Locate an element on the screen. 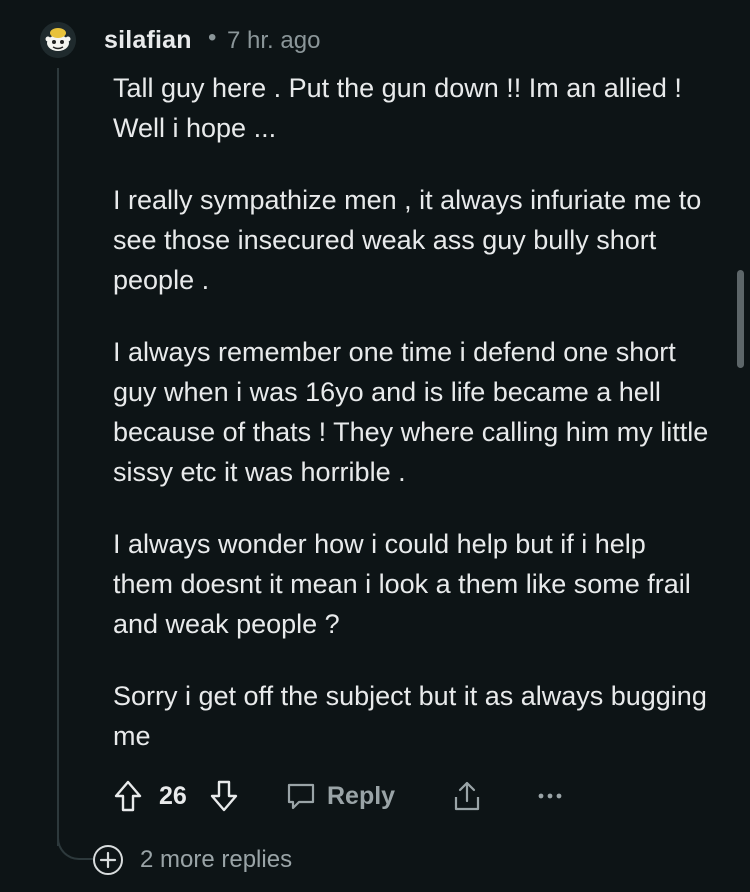 Image resolution: width=750 pixels, height=892 pixels. more-replies-button: 2 more replies is located at coordinates (192, 860).